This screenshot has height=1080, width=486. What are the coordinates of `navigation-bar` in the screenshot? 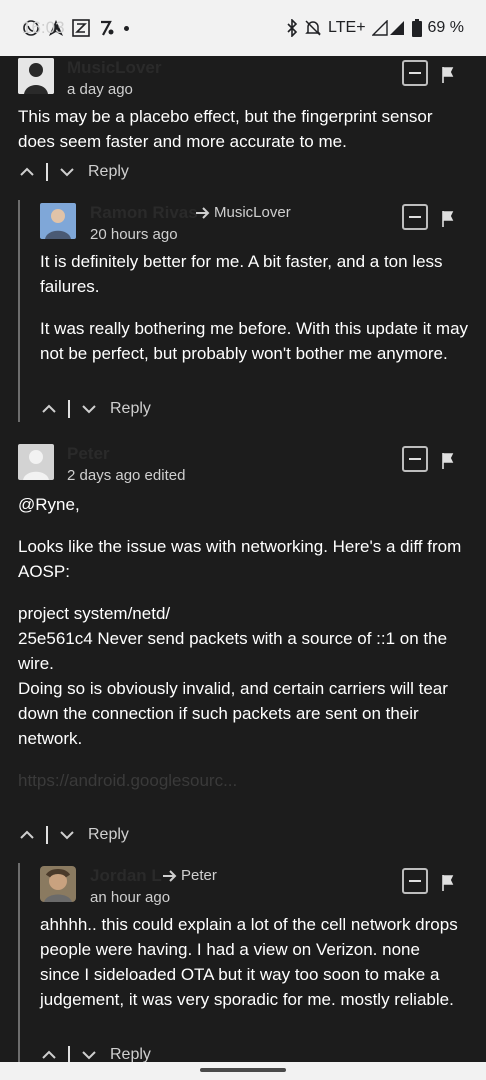 It's located at (243, 1071).